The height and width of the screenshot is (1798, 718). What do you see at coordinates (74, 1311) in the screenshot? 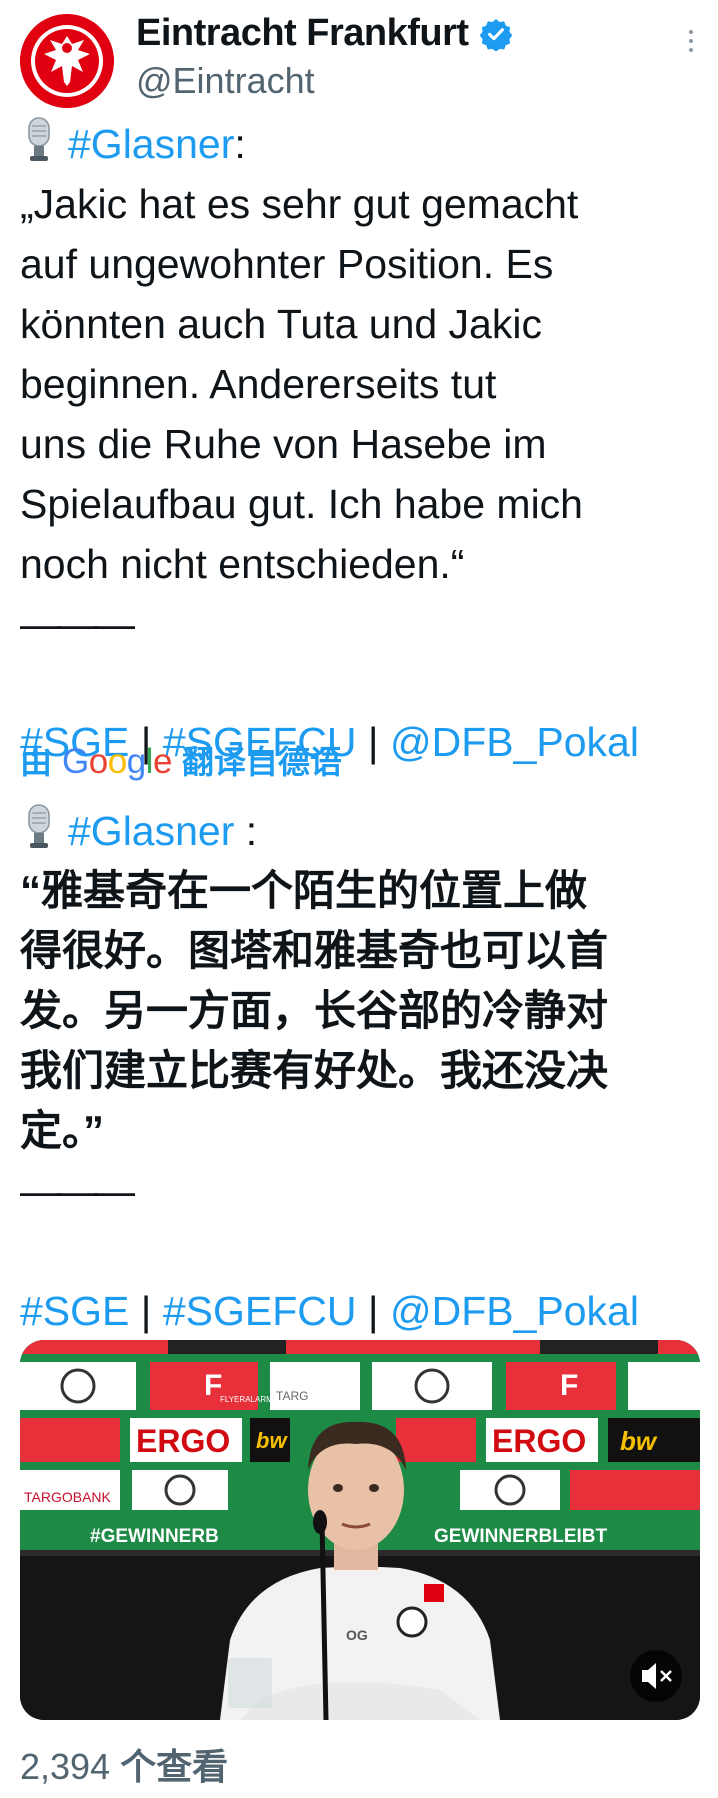
I see `hashtag-sge-link: #SGE` at bounding box center [74, 1311].